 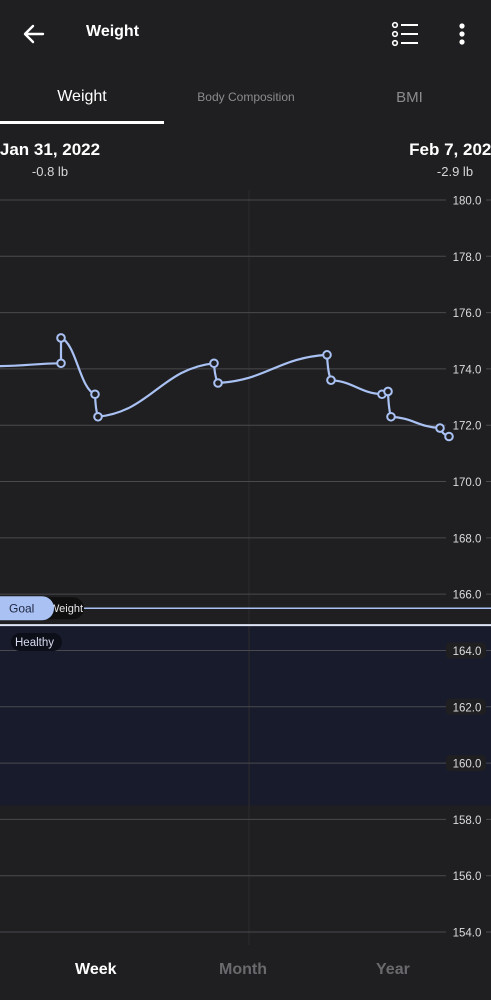 What do you see at coordinates (113, 31) in the screenshot?
I see `page-title: Weight` at bounding box center [113, 31].